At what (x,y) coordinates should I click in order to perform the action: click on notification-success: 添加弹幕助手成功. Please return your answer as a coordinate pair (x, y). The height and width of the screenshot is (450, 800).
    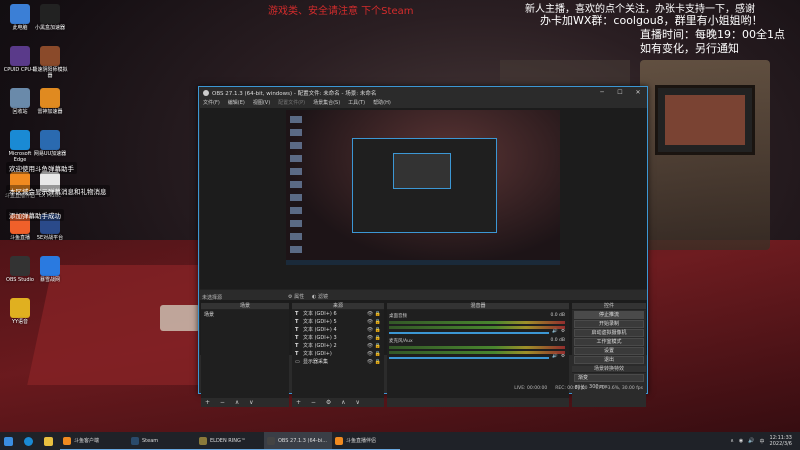
    Looking at the image, I should click on (35, 215).